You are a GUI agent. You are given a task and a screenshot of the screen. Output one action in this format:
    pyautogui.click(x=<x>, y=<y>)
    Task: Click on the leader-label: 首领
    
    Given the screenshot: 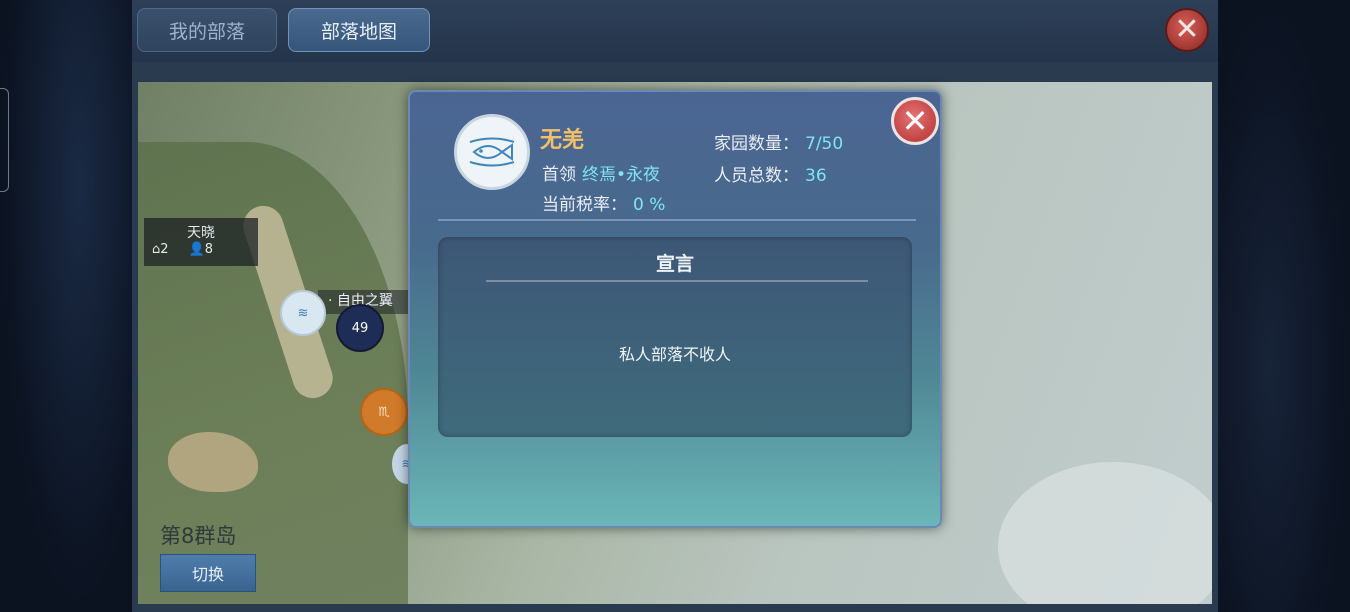 What is the action you would take?
    pyautogui.click(x=559, y=175)
    